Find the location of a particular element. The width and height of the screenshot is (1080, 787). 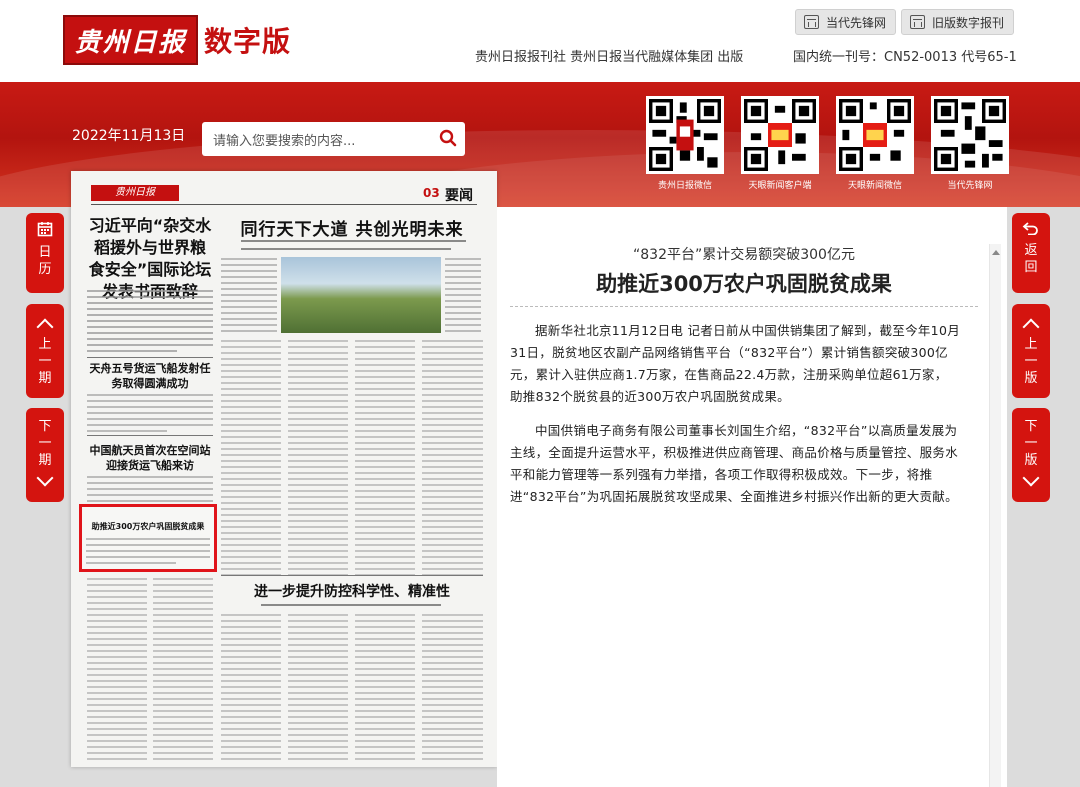

site-logo: 贵州日报 is located at coordinates (130, 40).